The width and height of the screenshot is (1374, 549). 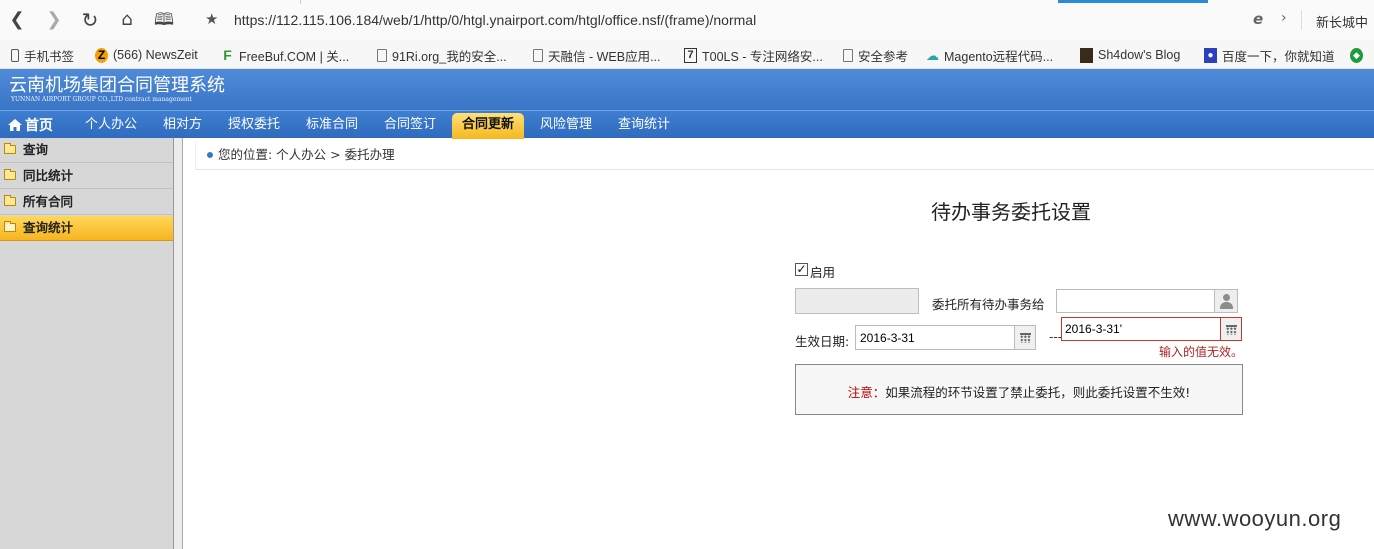 I want to click on sidebar-item-label: 查询, so click(x=36, y=149).